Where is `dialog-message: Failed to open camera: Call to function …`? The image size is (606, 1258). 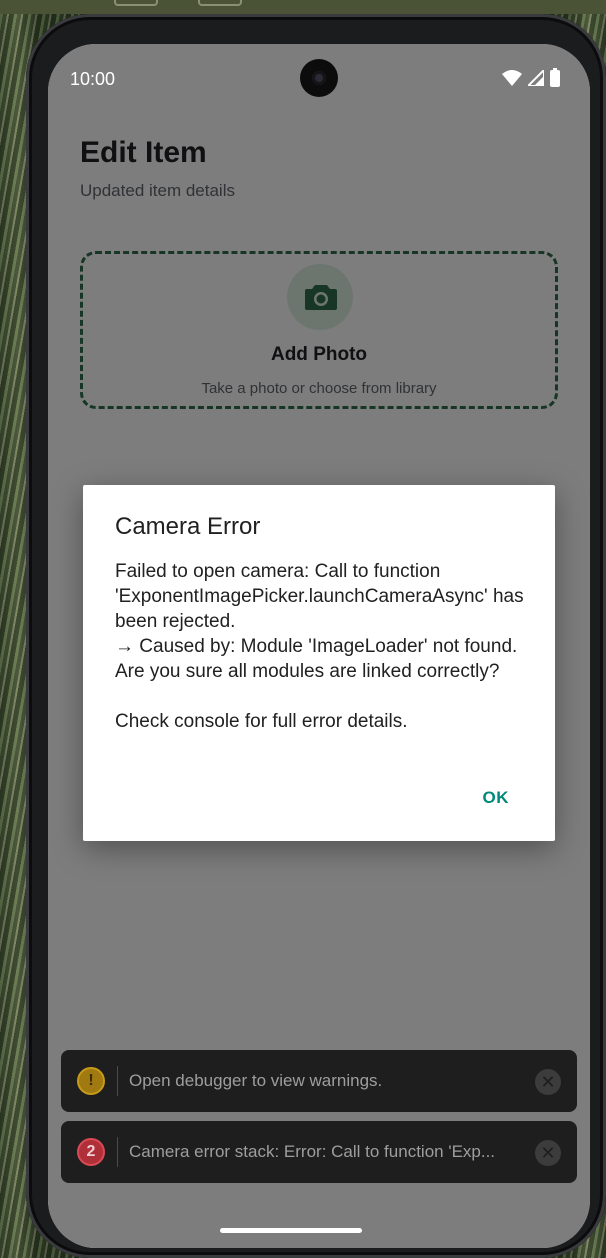 dialog-message: Failed to open camera: Call to function … is located at coordinates (319, 646).